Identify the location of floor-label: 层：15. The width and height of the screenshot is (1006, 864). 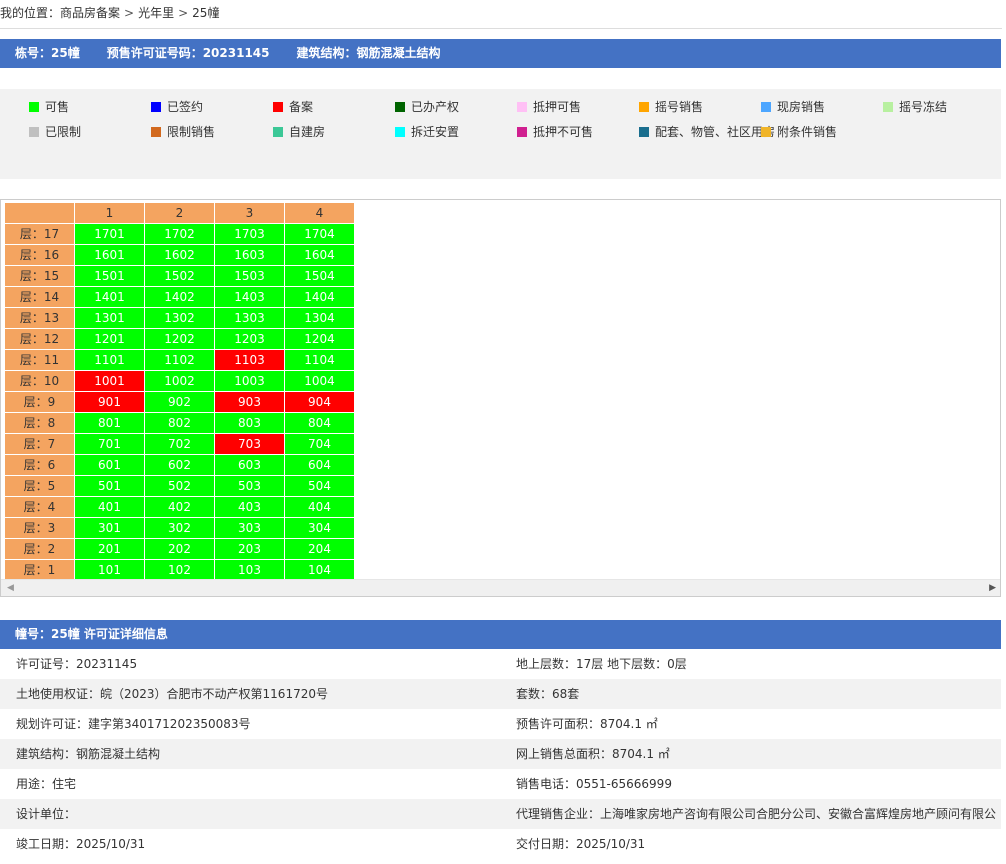
(39, 276).